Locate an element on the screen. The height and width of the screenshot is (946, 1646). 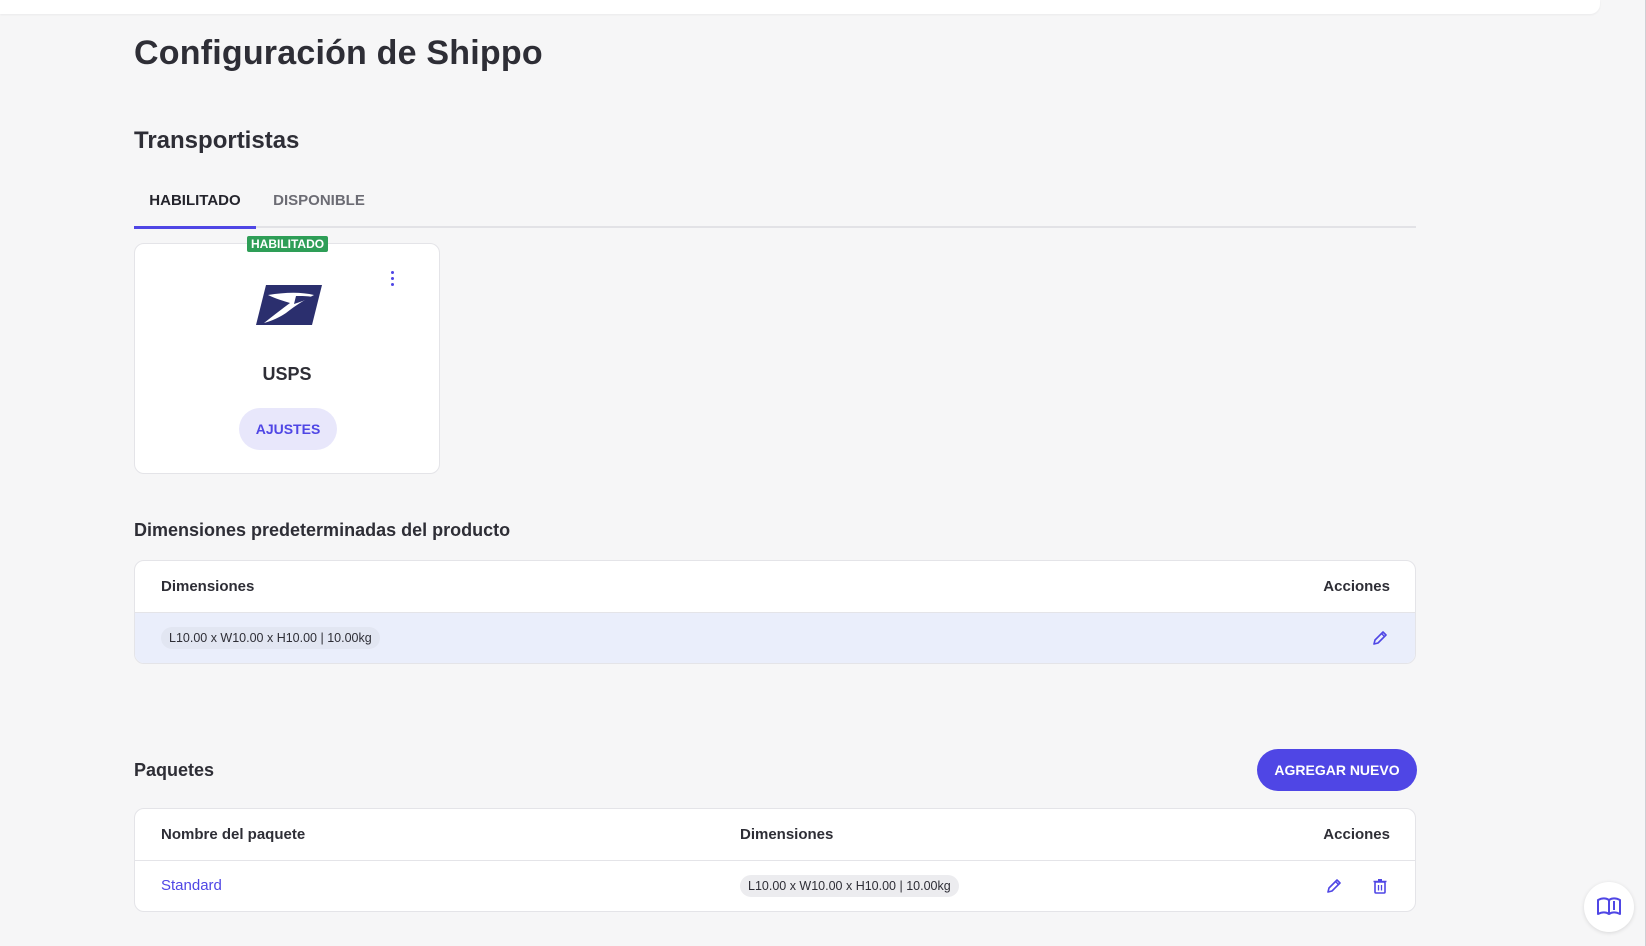
carrier-card-usps: HABILITADO USPS AJUSTES is located at coordinates (287, 355).